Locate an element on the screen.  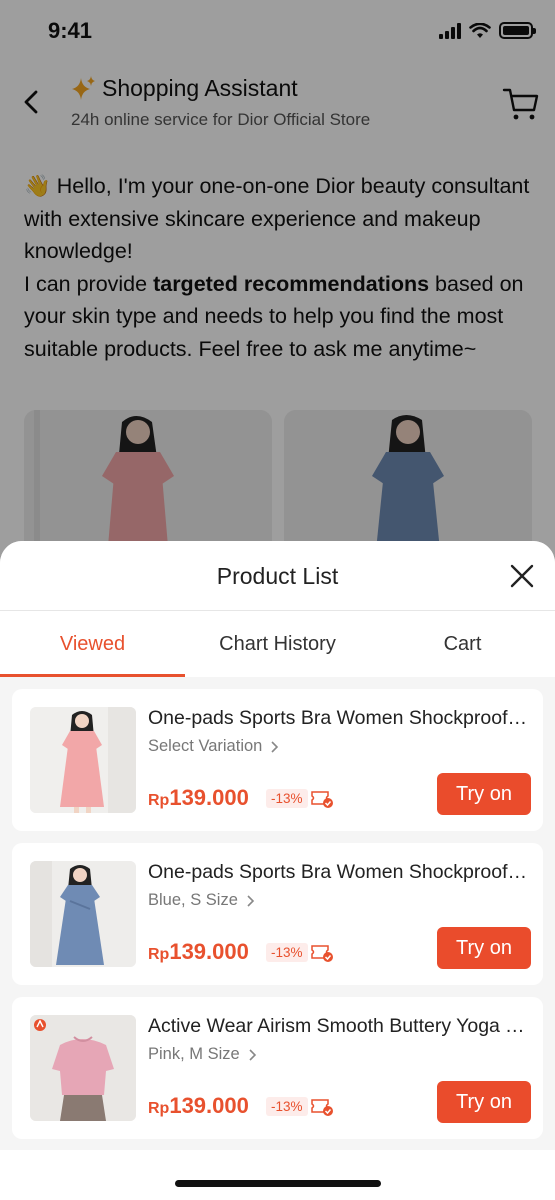
sheet-footer is located at coordinates (277, 1175).